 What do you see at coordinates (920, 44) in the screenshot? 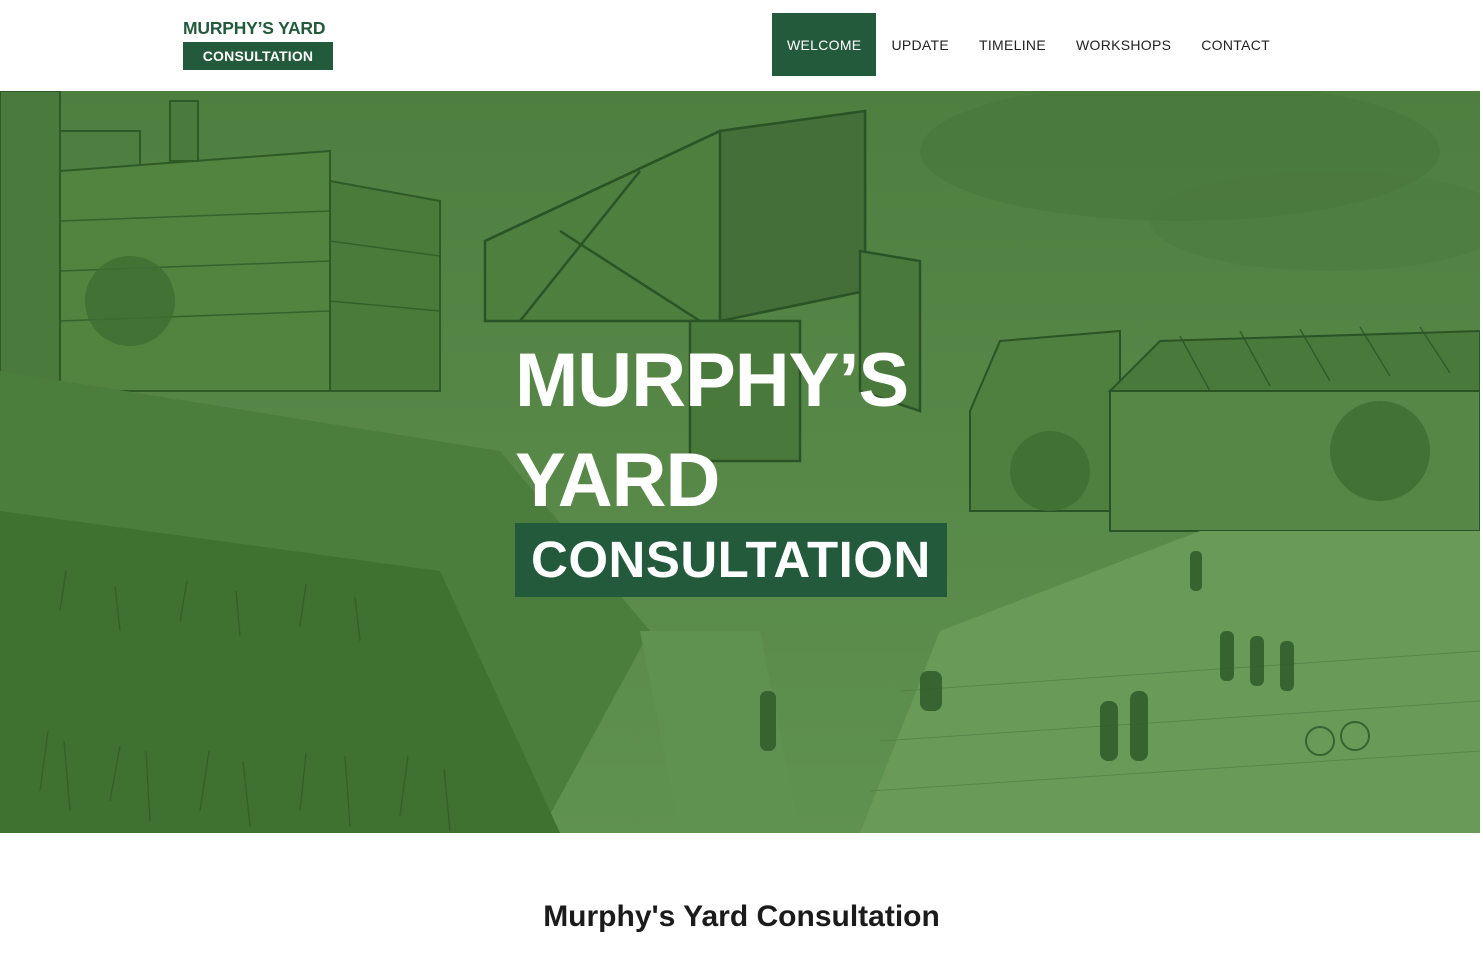
I see `nav-item-update: UPDATE` at bounding box center [920, 44].